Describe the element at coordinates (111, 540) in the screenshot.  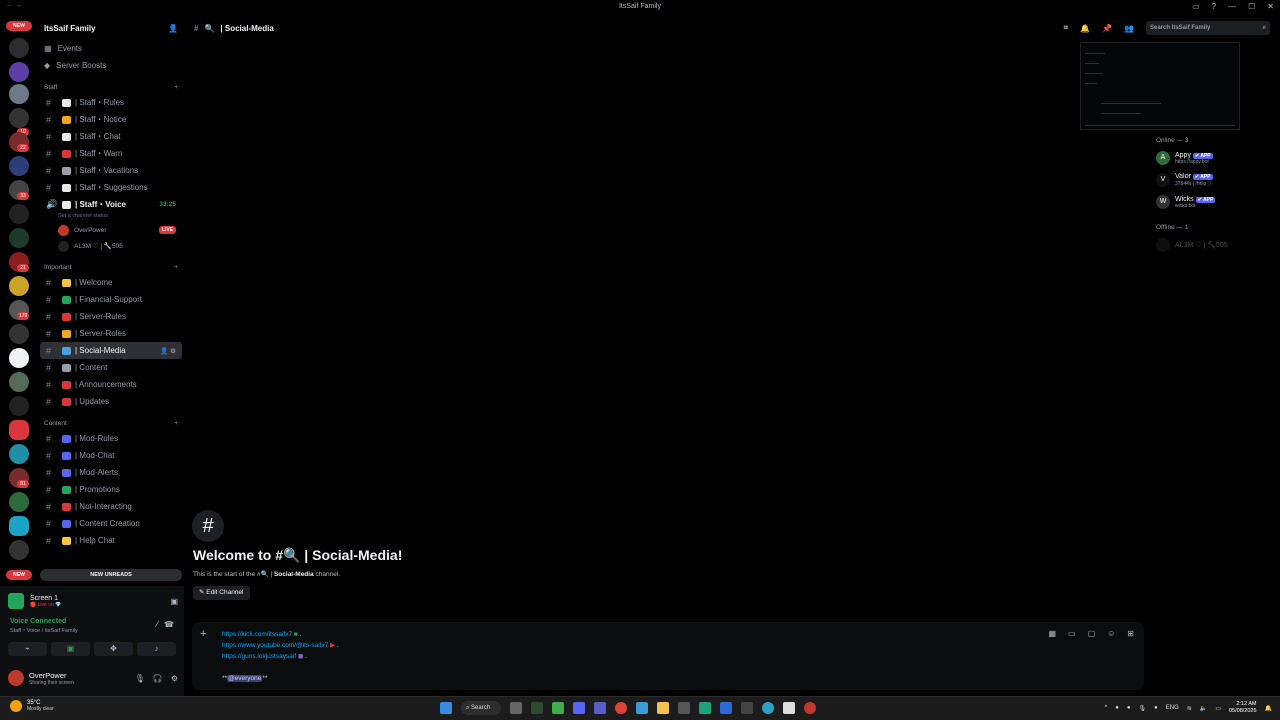
I see `channel-item: # | Help Chat` at that location.